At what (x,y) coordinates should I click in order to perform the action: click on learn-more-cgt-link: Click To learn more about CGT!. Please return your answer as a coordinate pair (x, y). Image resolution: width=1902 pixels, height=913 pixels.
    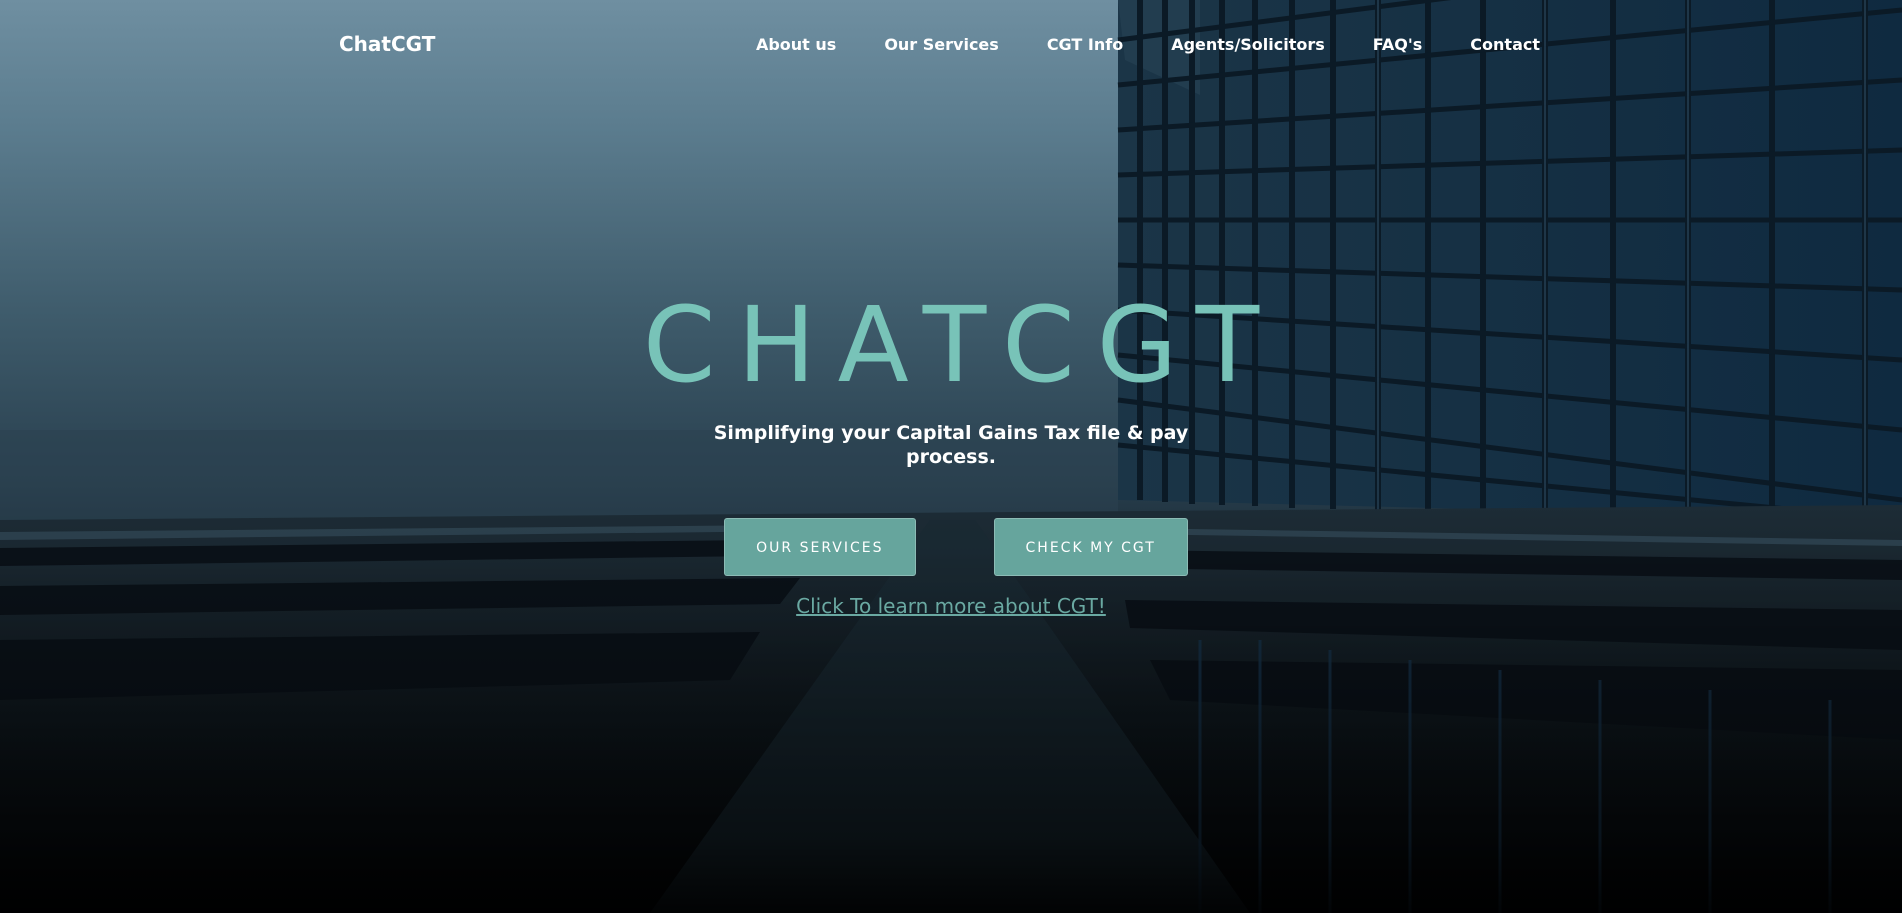
    Looking at the image, I should click on (951, 606).